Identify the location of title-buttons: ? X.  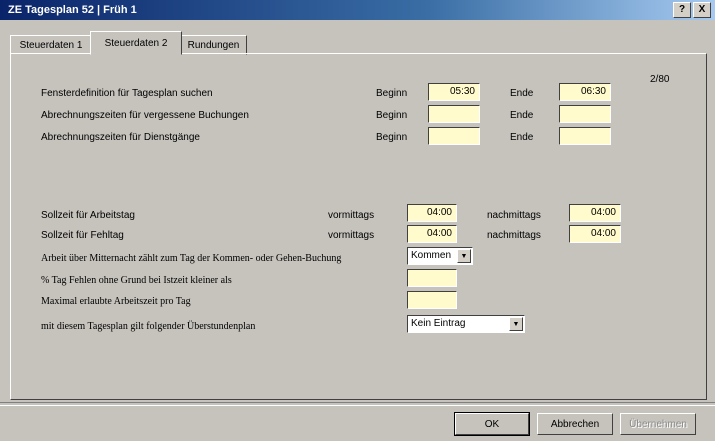
(692, 10).